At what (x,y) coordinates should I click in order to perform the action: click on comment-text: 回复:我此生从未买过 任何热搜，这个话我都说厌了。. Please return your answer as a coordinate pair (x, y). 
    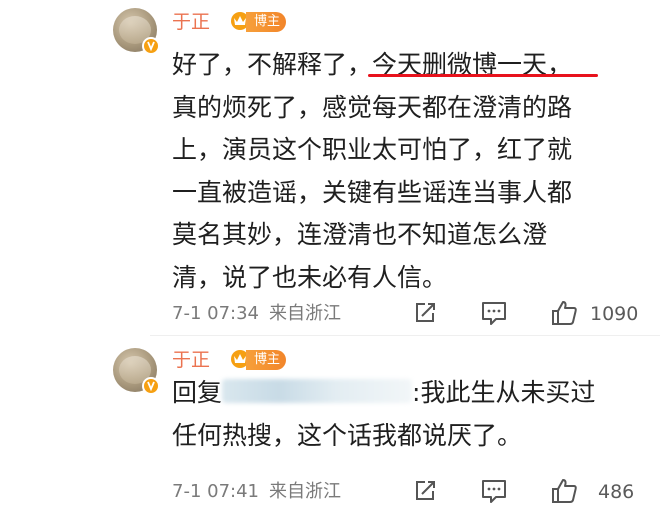
    Looking at the image, I should click on (402, 414).